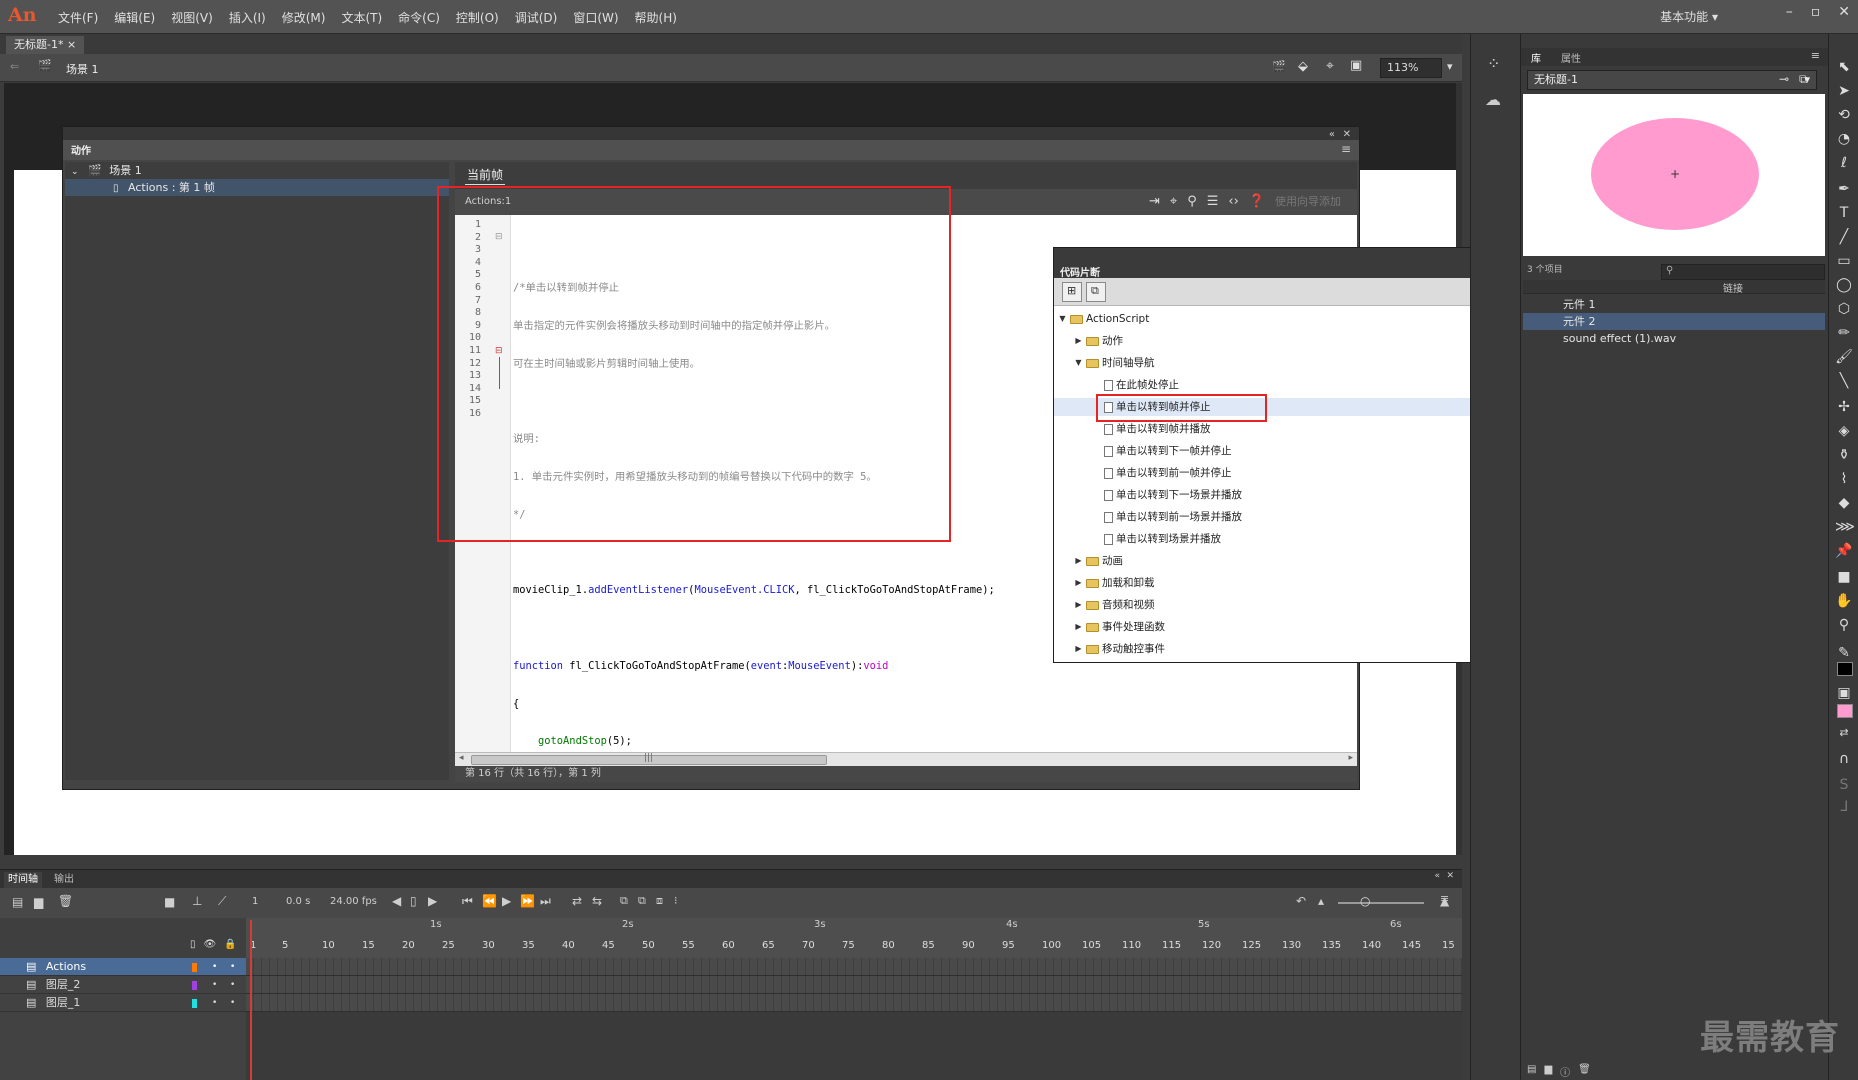 This screenshot has width=1858, height=1080. What do you see at coordinates (656, 17) in the screenshot?
I see `menu-help: 帮助(H)` at bounding box center [656, 17].